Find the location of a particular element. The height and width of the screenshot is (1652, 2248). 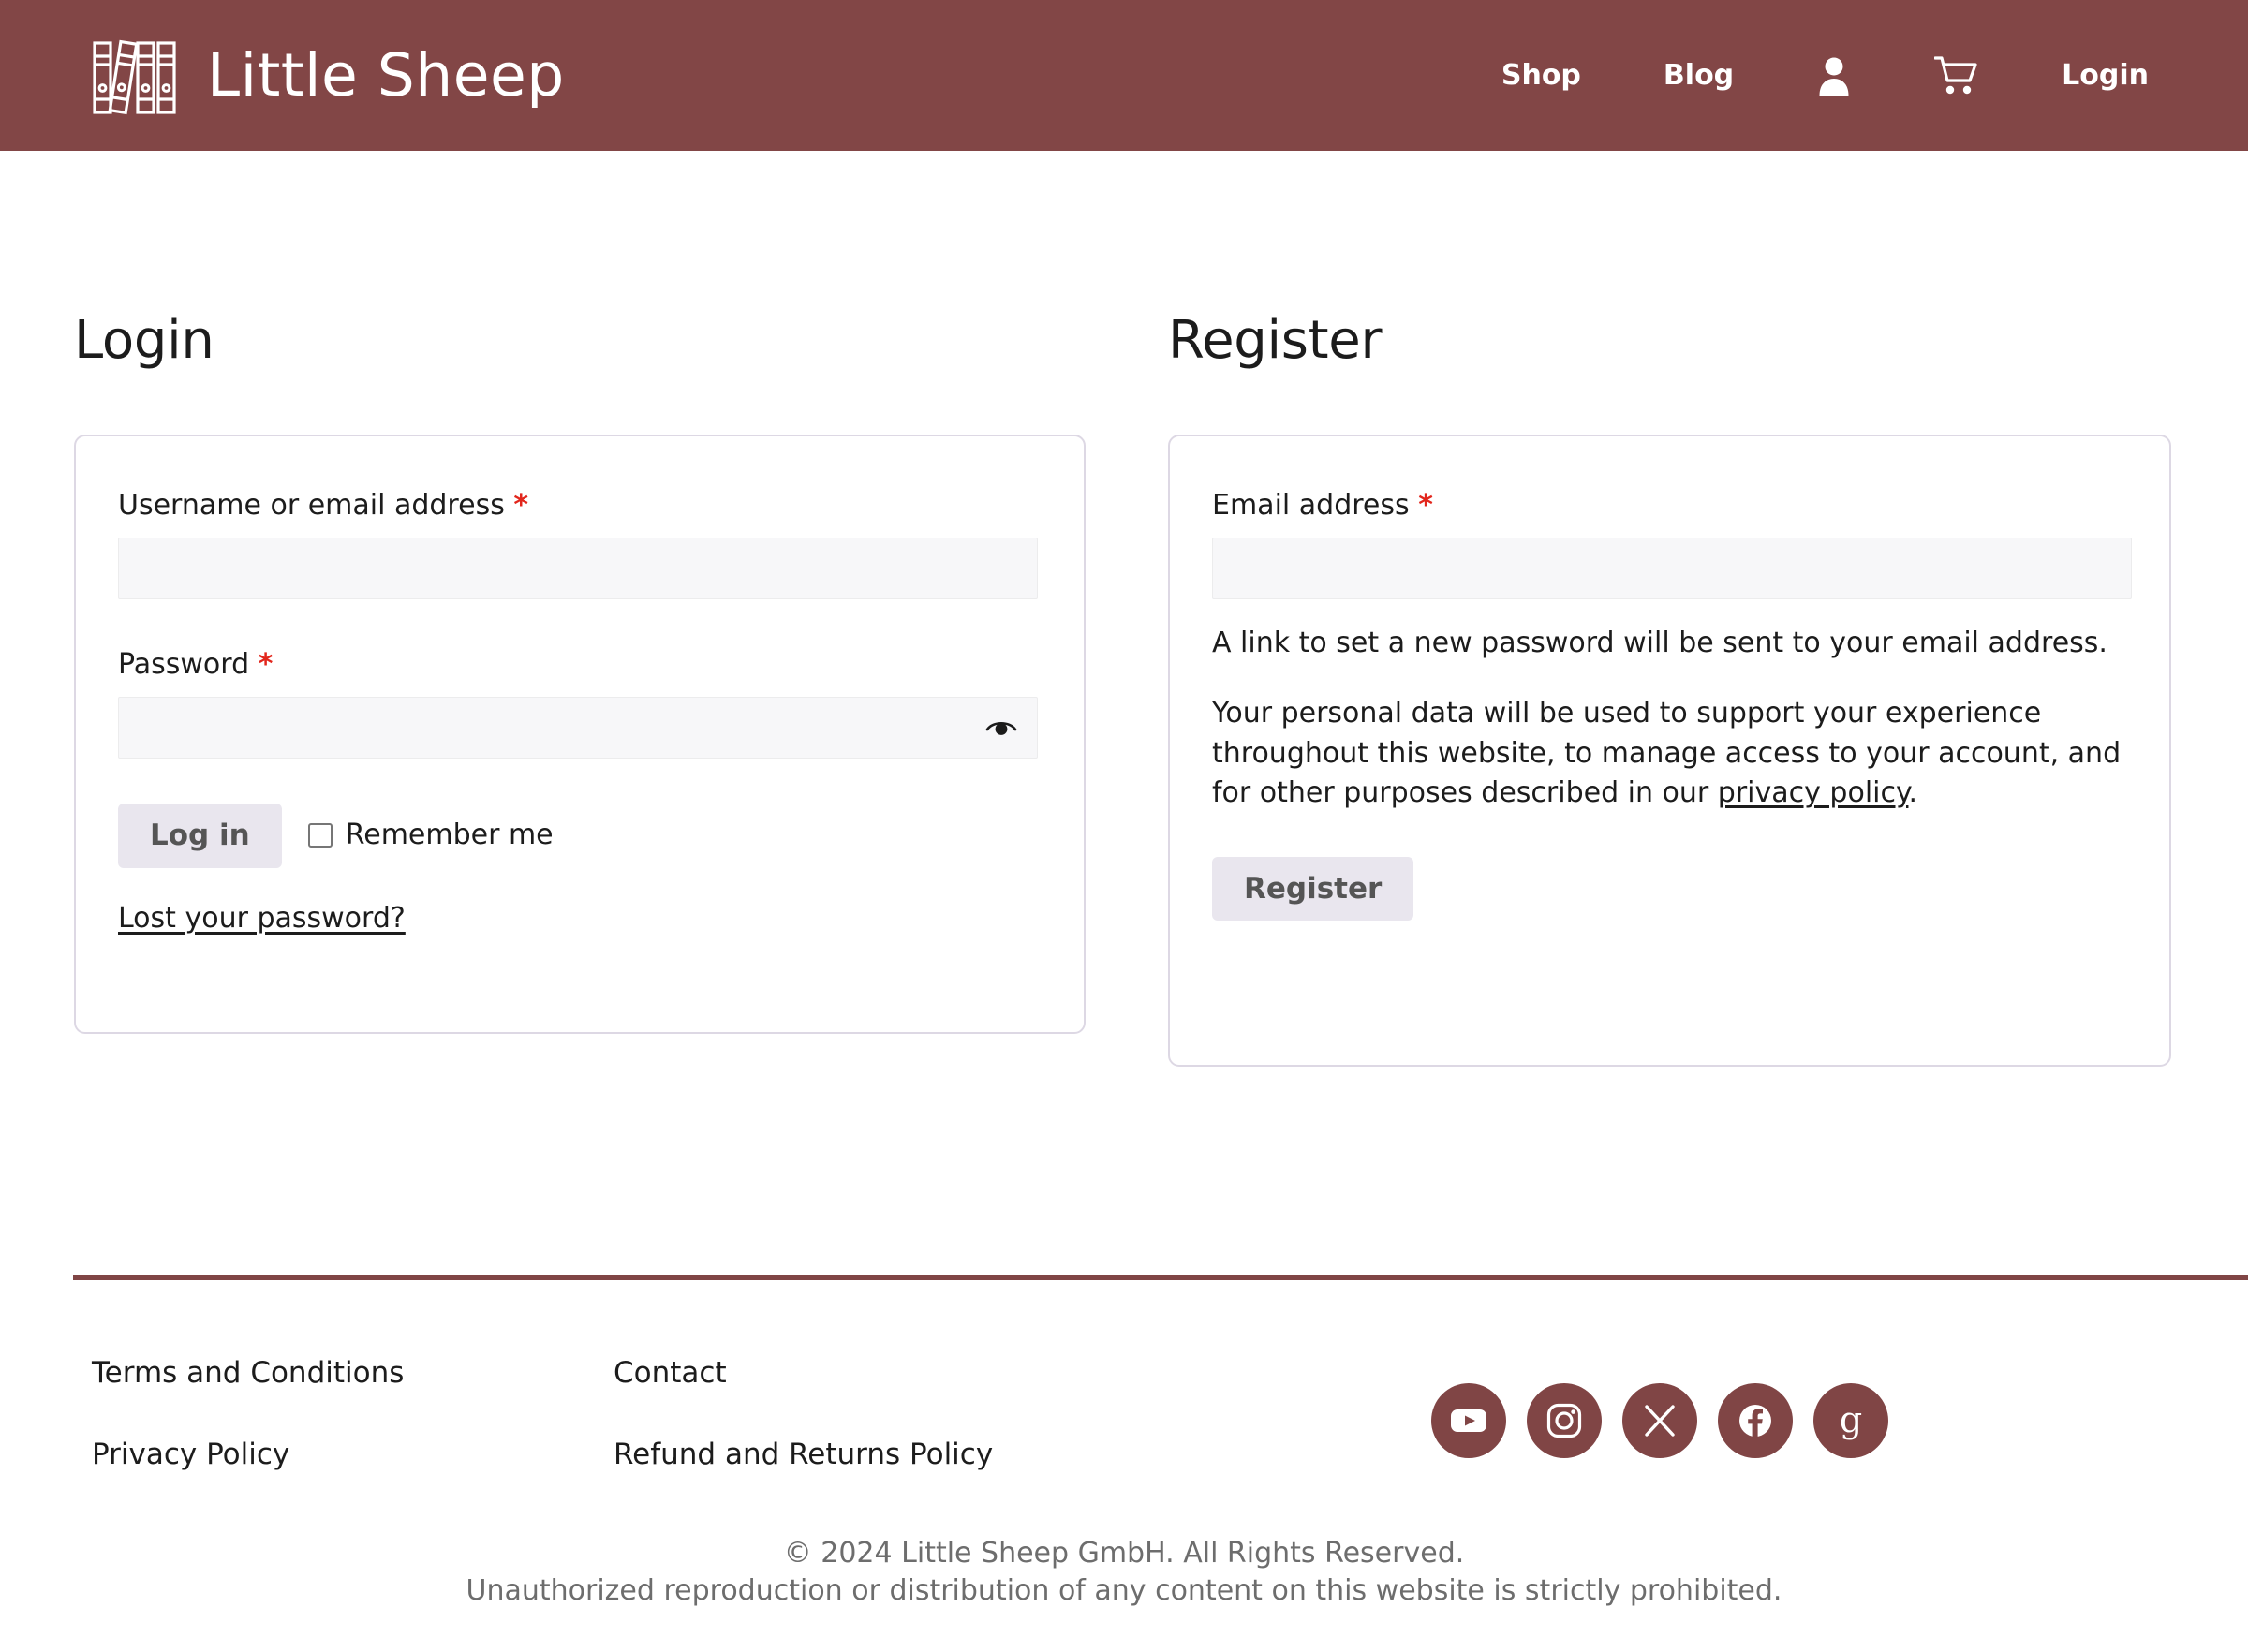

social-link-facebook is located at coordinates (1755, 1420).